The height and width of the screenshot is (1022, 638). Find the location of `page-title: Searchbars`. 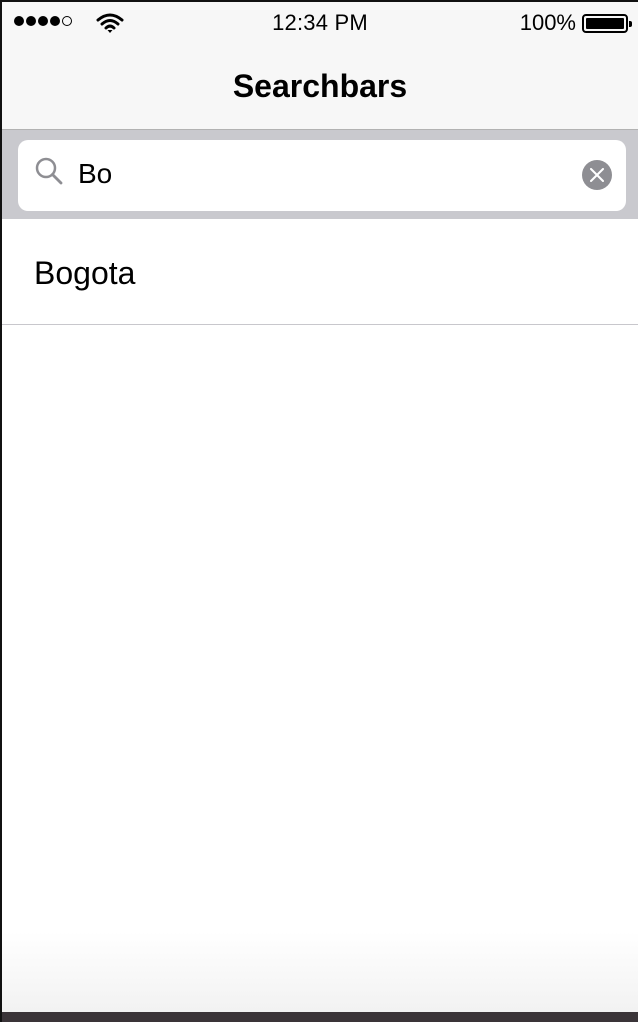

page-title: Searchbars is located at coordinates (320, 86).